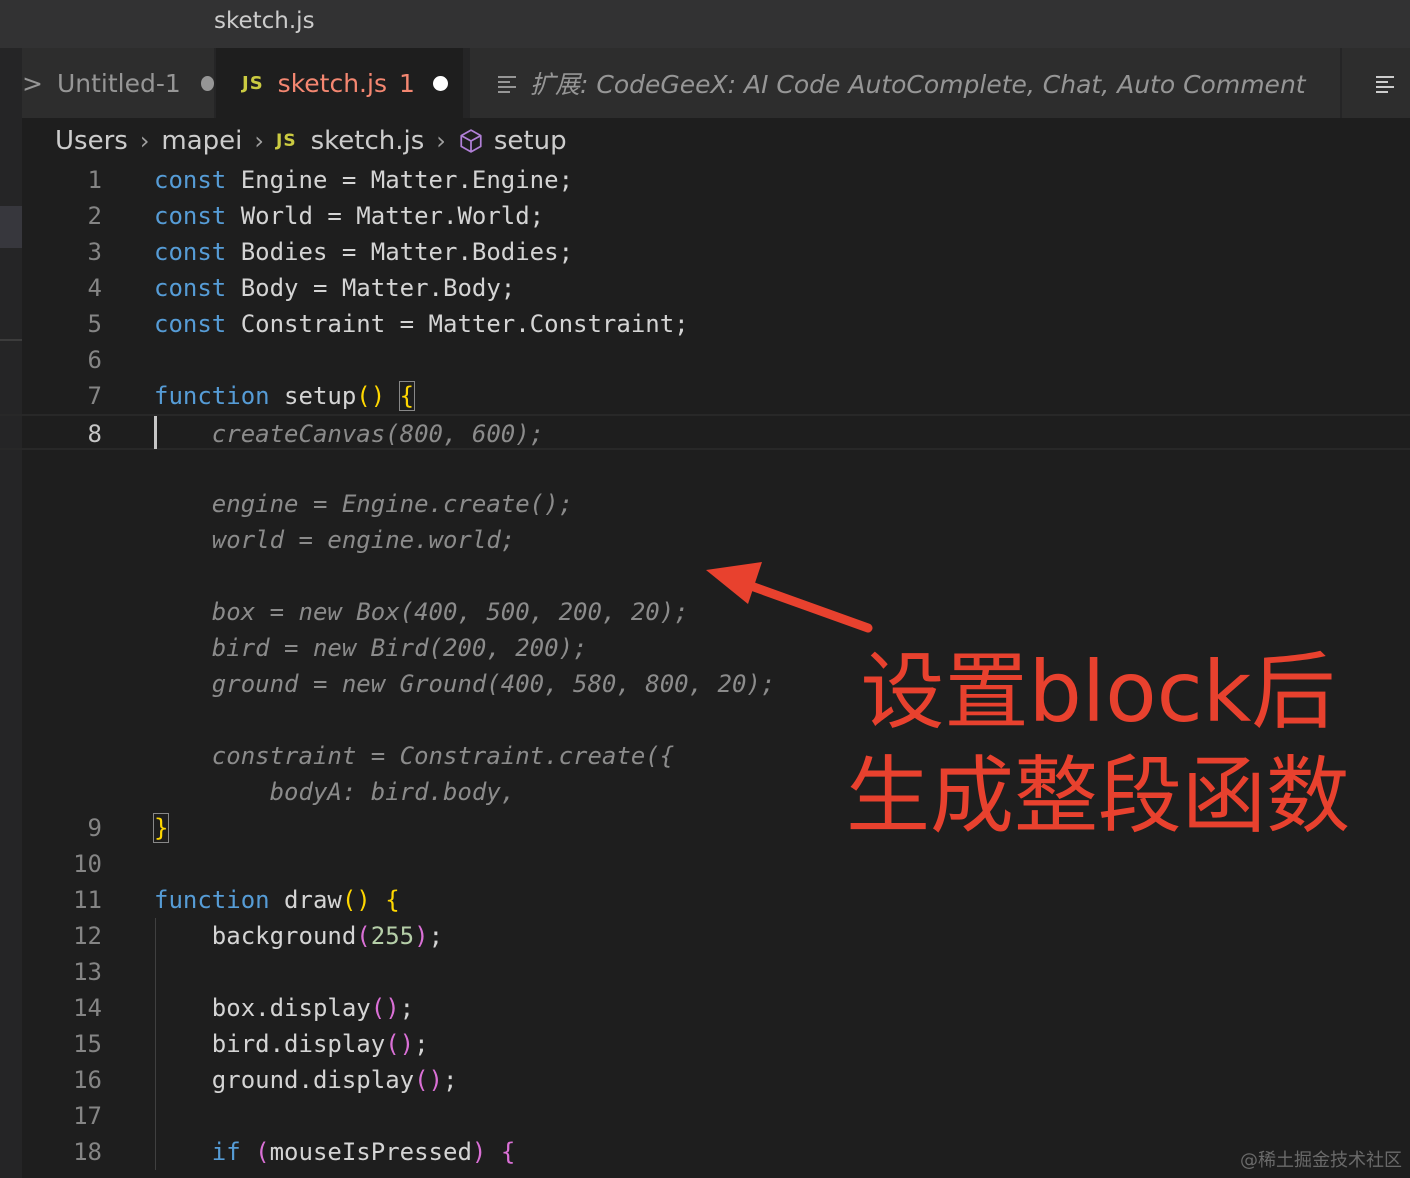 Image resolution: width=1410 pixels, height=1178 pixels. Describe the element at coordinates (284, 1008) in the screenshot. I see `code-text: box.display();` at that location.